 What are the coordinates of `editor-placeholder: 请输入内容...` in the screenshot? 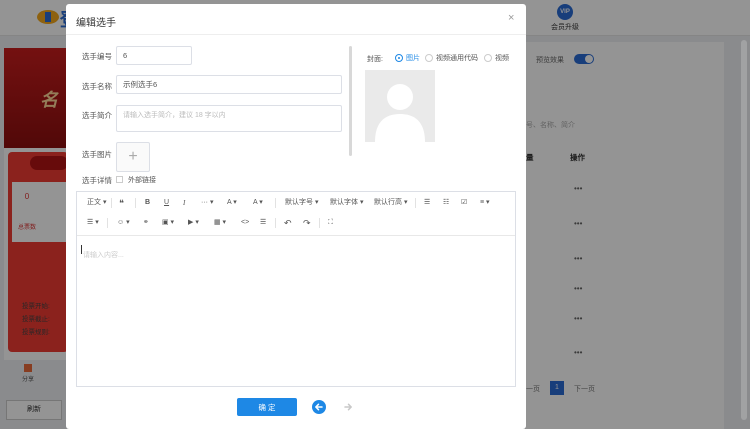 It's located at (103, 255).